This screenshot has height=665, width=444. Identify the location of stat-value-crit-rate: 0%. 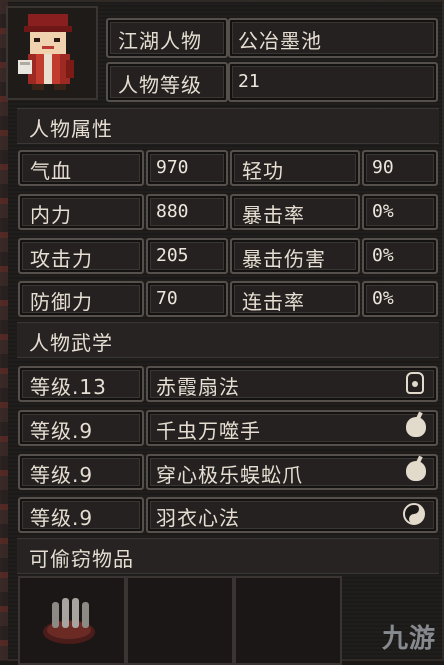
(383, 211).